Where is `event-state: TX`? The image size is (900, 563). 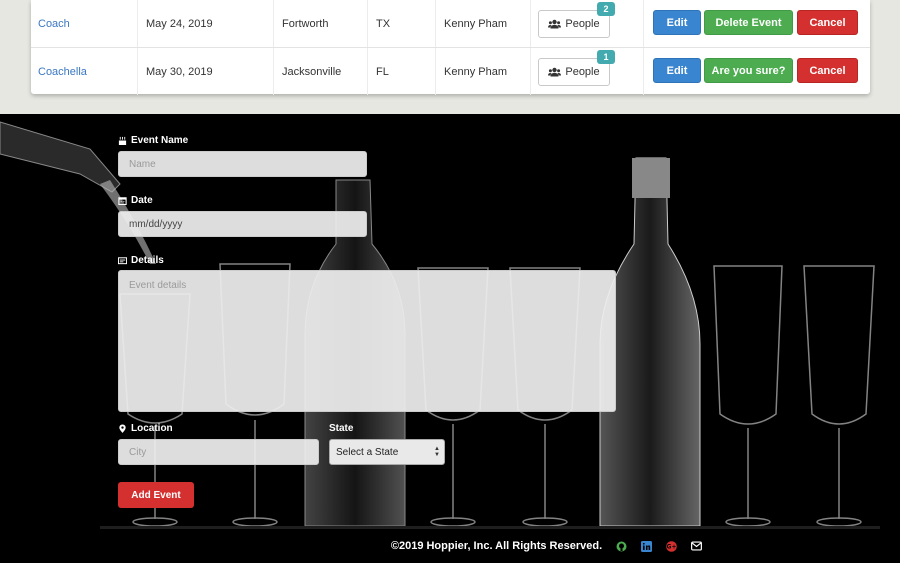
event-state: TX is located at coordinates (401, 23).